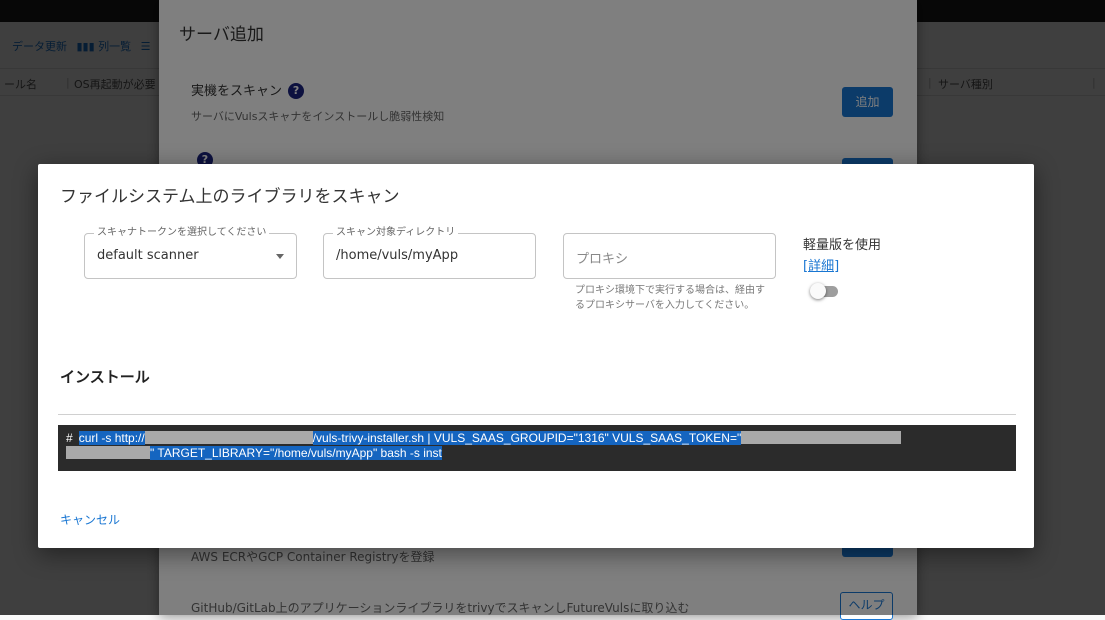 The height and width of the screenshot is (620, 1105). Describe the element at coordinates (111, 438) in the screenshot. I see `command-text: curl -s http://` at that location.